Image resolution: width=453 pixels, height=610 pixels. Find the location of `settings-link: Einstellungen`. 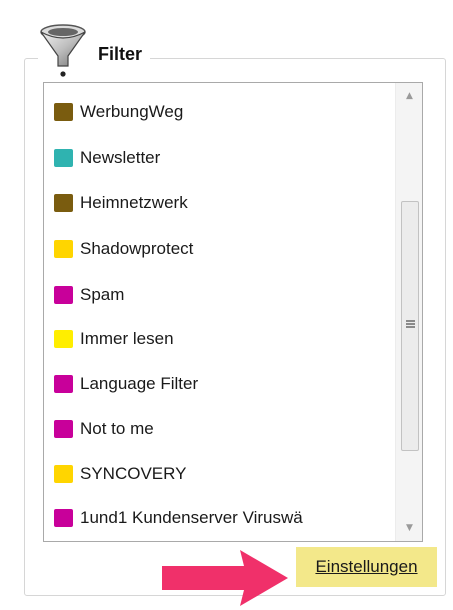

settings-link: Einstellungen is located at coordinates (366, 567).